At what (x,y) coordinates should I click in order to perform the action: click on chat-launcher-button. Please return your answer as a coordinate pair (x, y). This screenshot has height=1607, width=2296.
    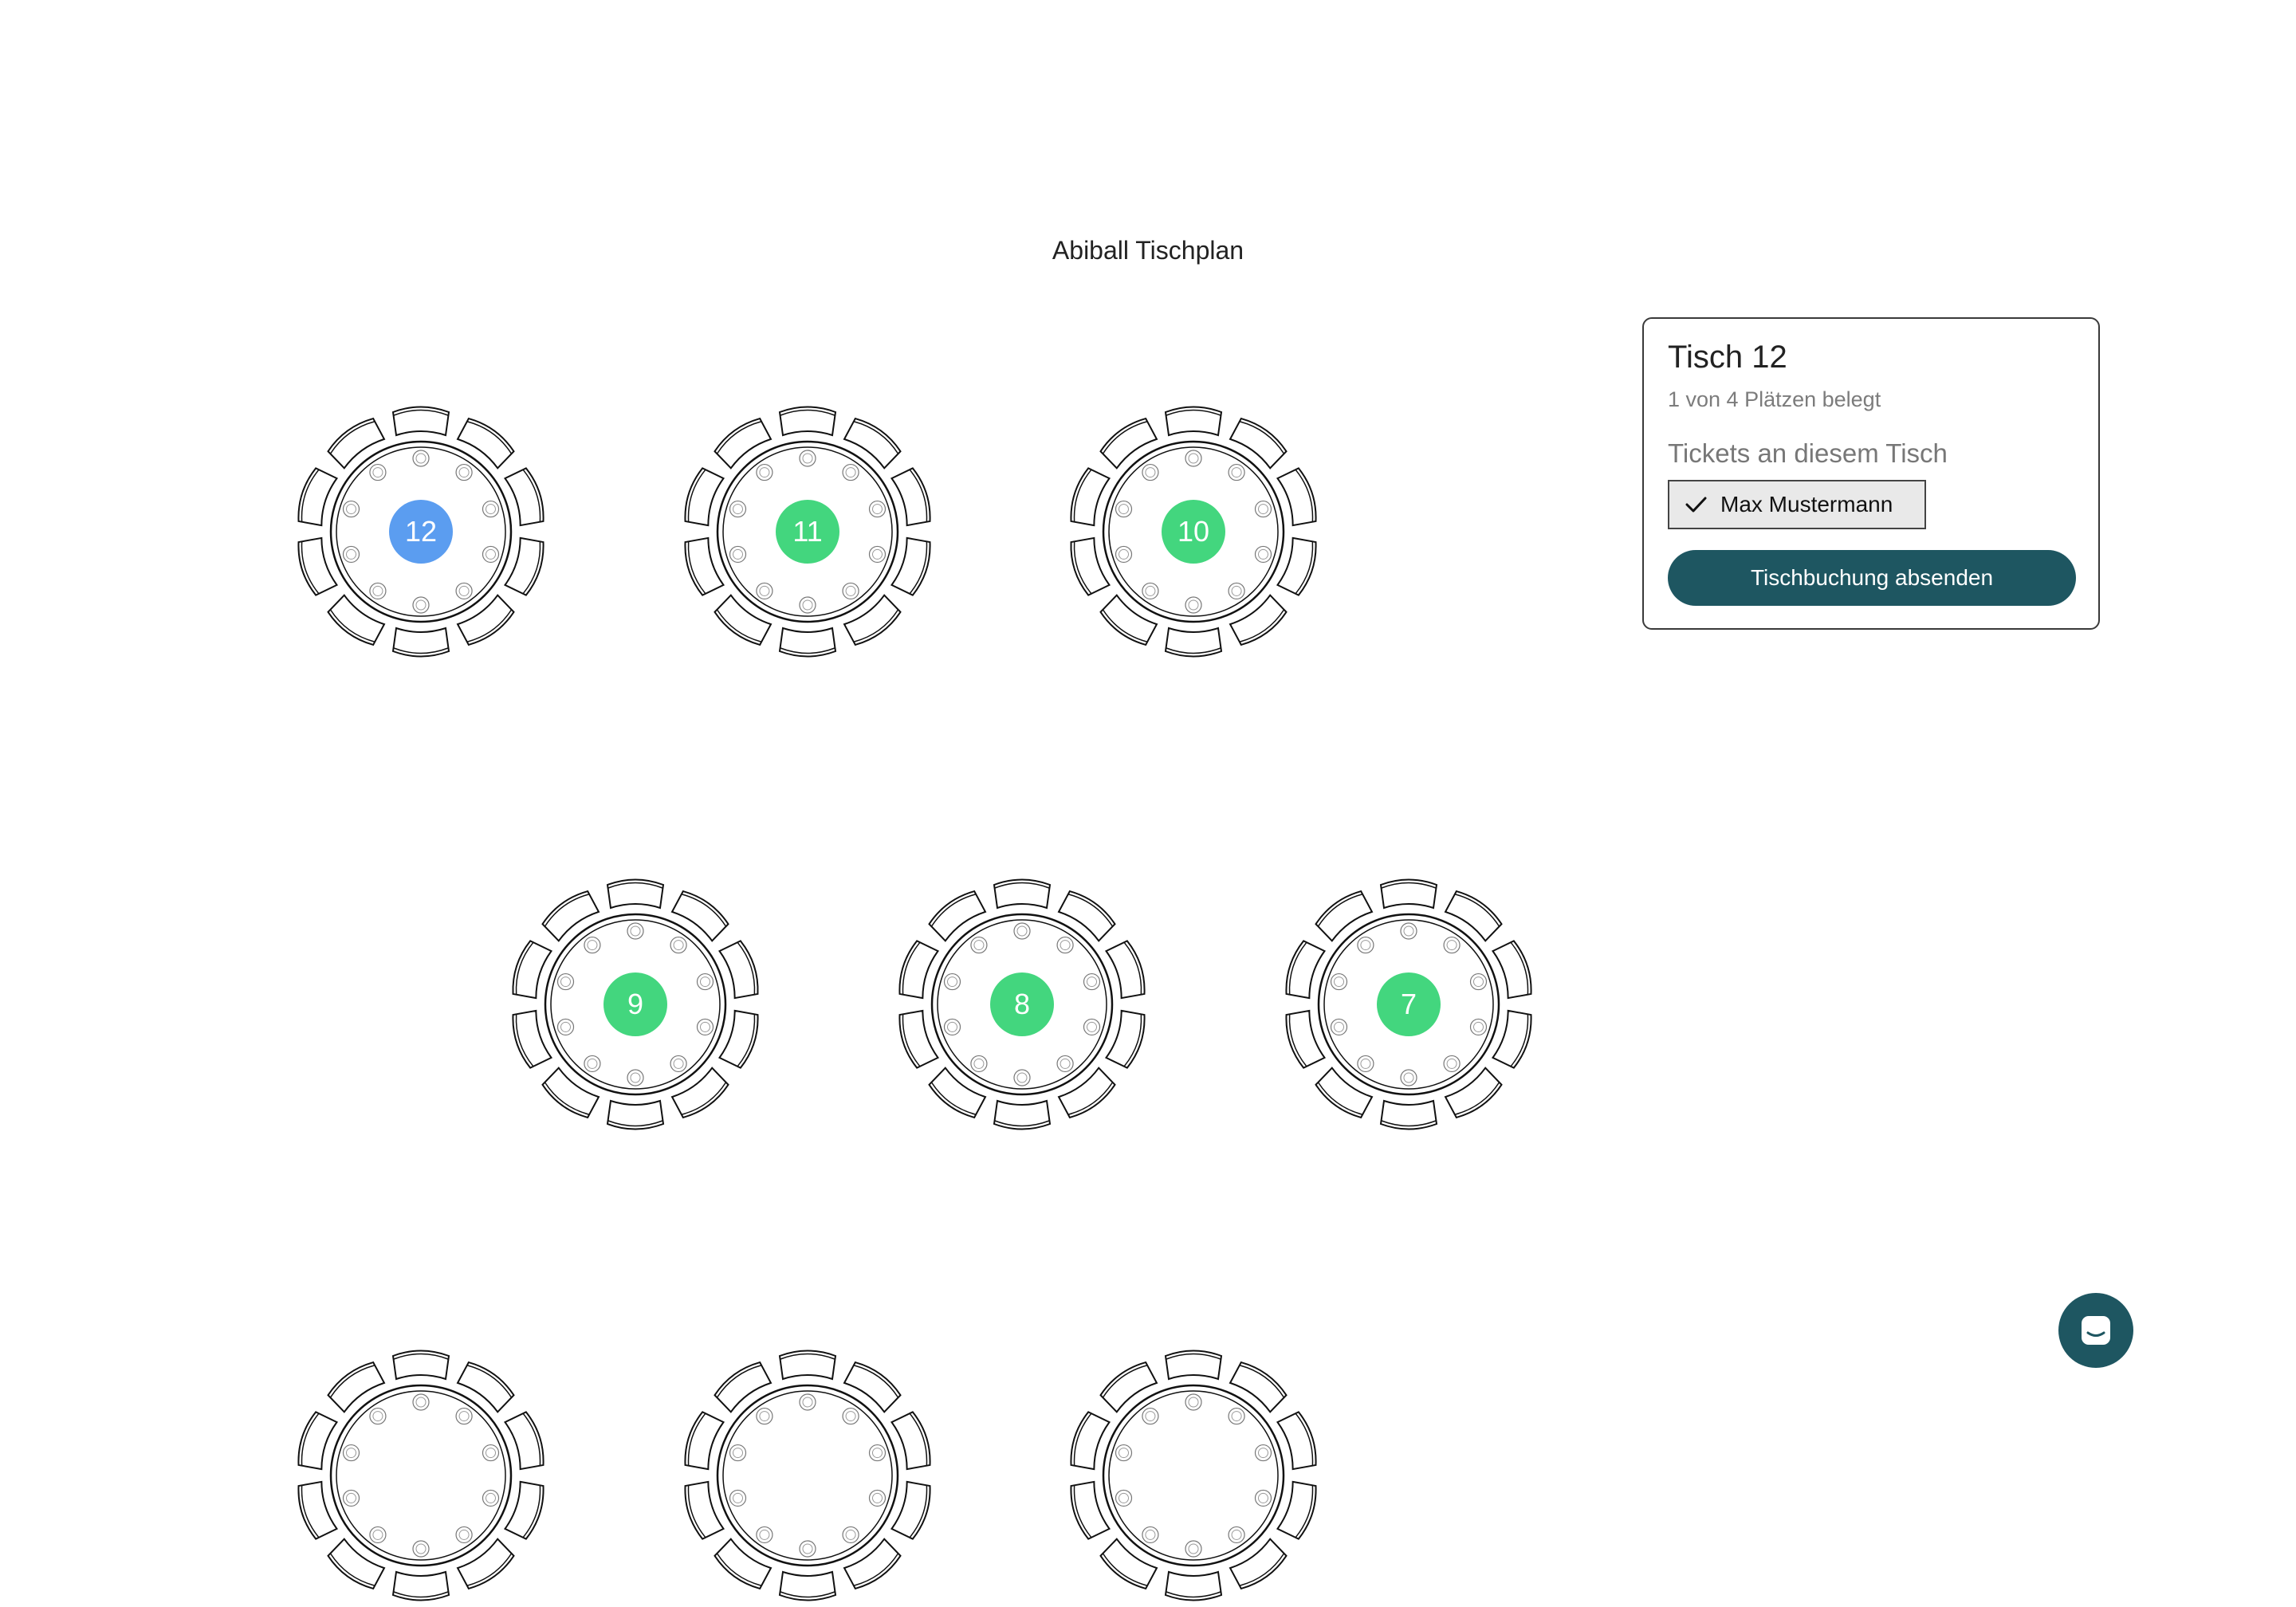
    Looking at the image, I should click on (2095, 1331).